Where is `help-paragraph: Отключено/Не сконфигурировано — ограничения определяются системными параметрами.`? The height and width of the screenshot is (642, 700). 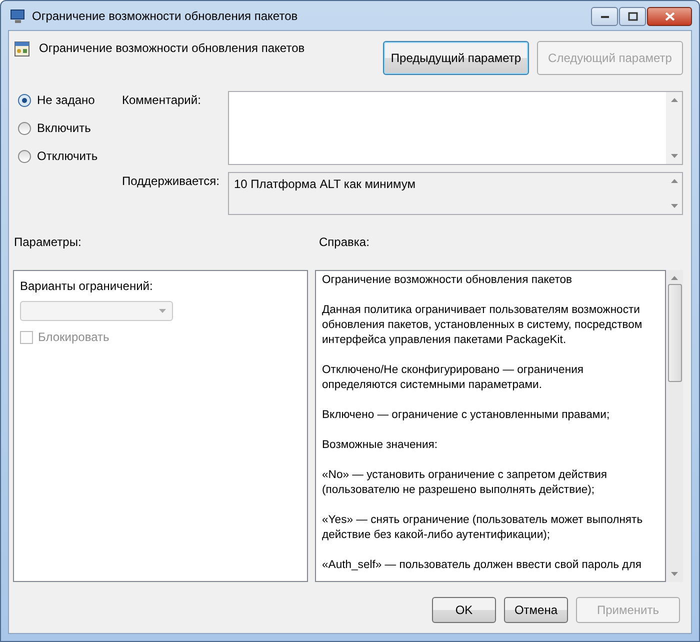
help-paragraph: Отключено/Не сконфигурировано — ограничения определяются системными параметрами. is located at coordinates (453, 378).